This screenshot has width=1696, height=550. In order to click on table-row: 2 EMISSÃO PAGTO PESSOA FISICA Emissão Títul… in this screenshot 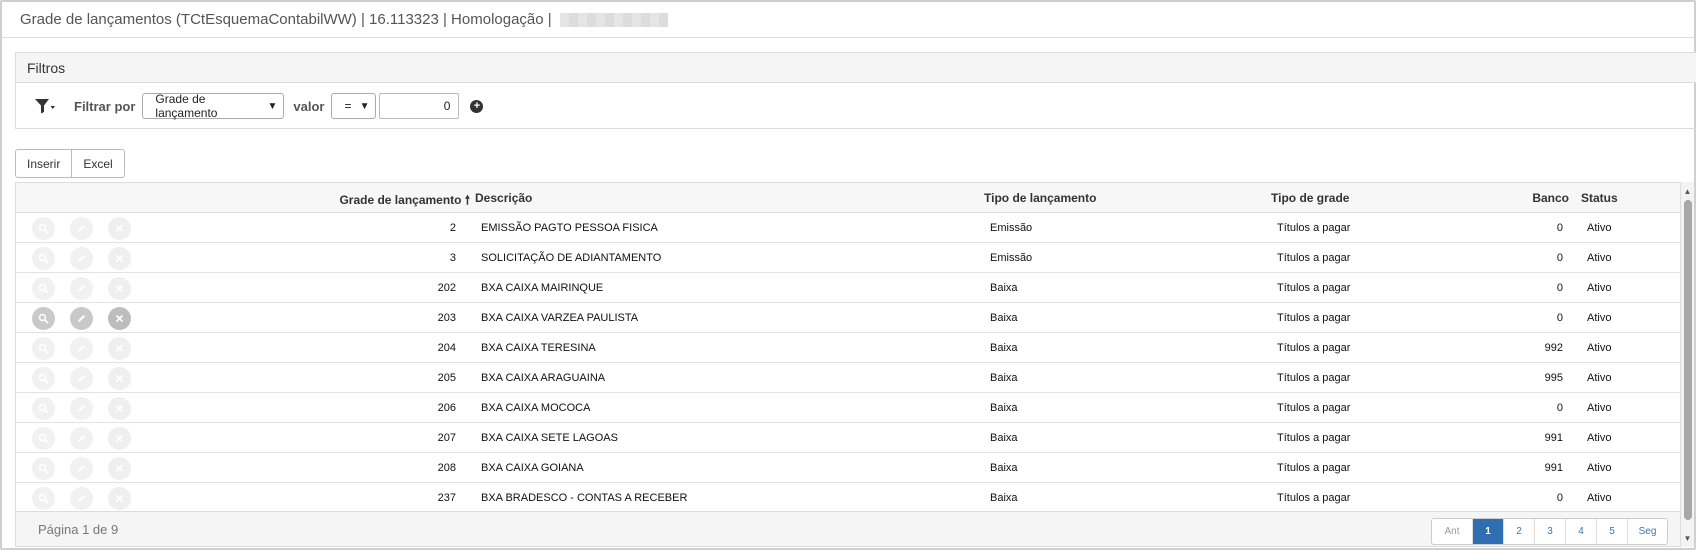, I will do `click(848, 228)`.